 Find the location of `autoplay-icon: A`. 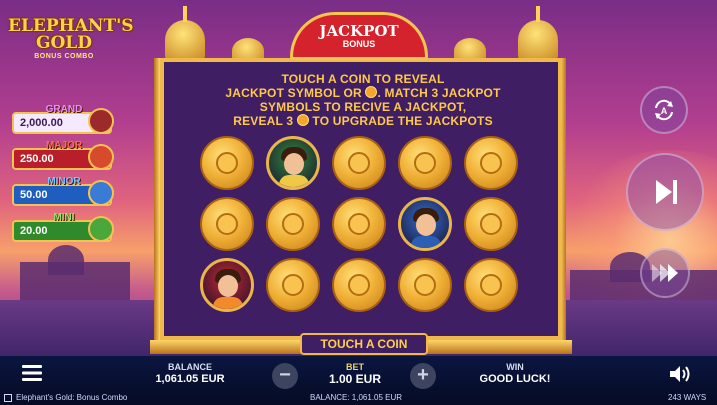

autoplay-icon: A is located at coordinates (664, 110).